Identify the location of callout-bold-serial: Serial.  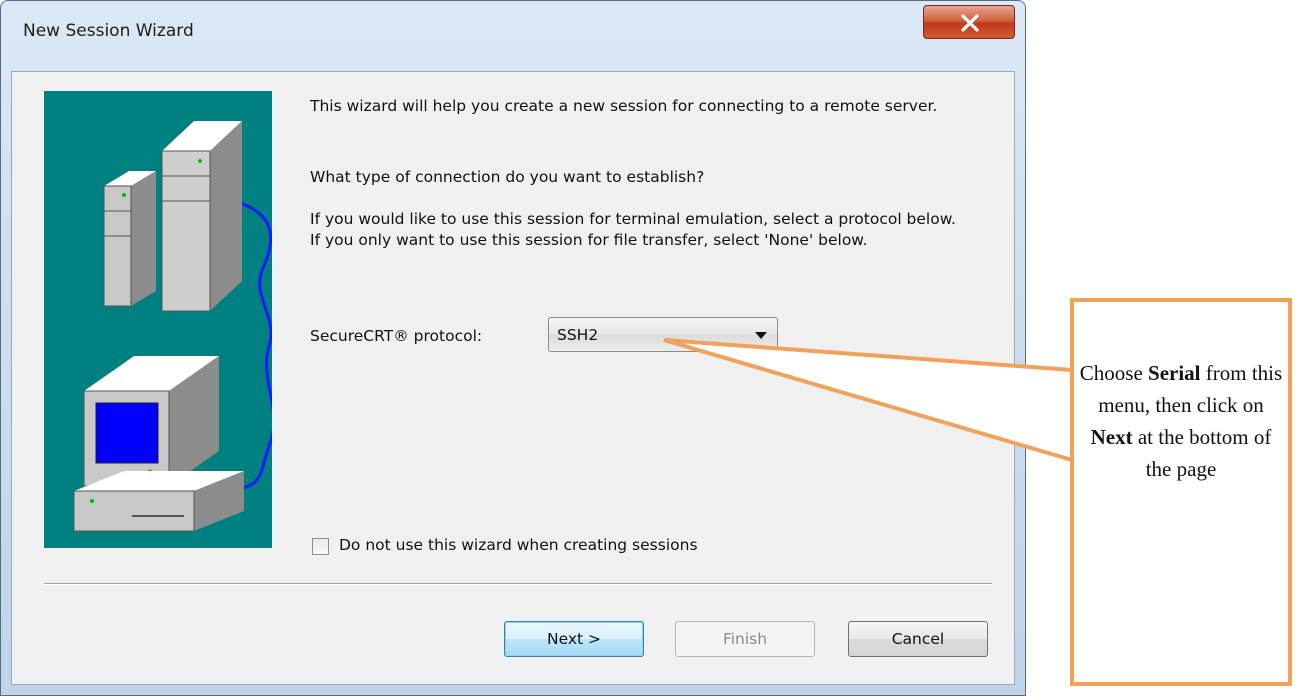
(1174, 373).